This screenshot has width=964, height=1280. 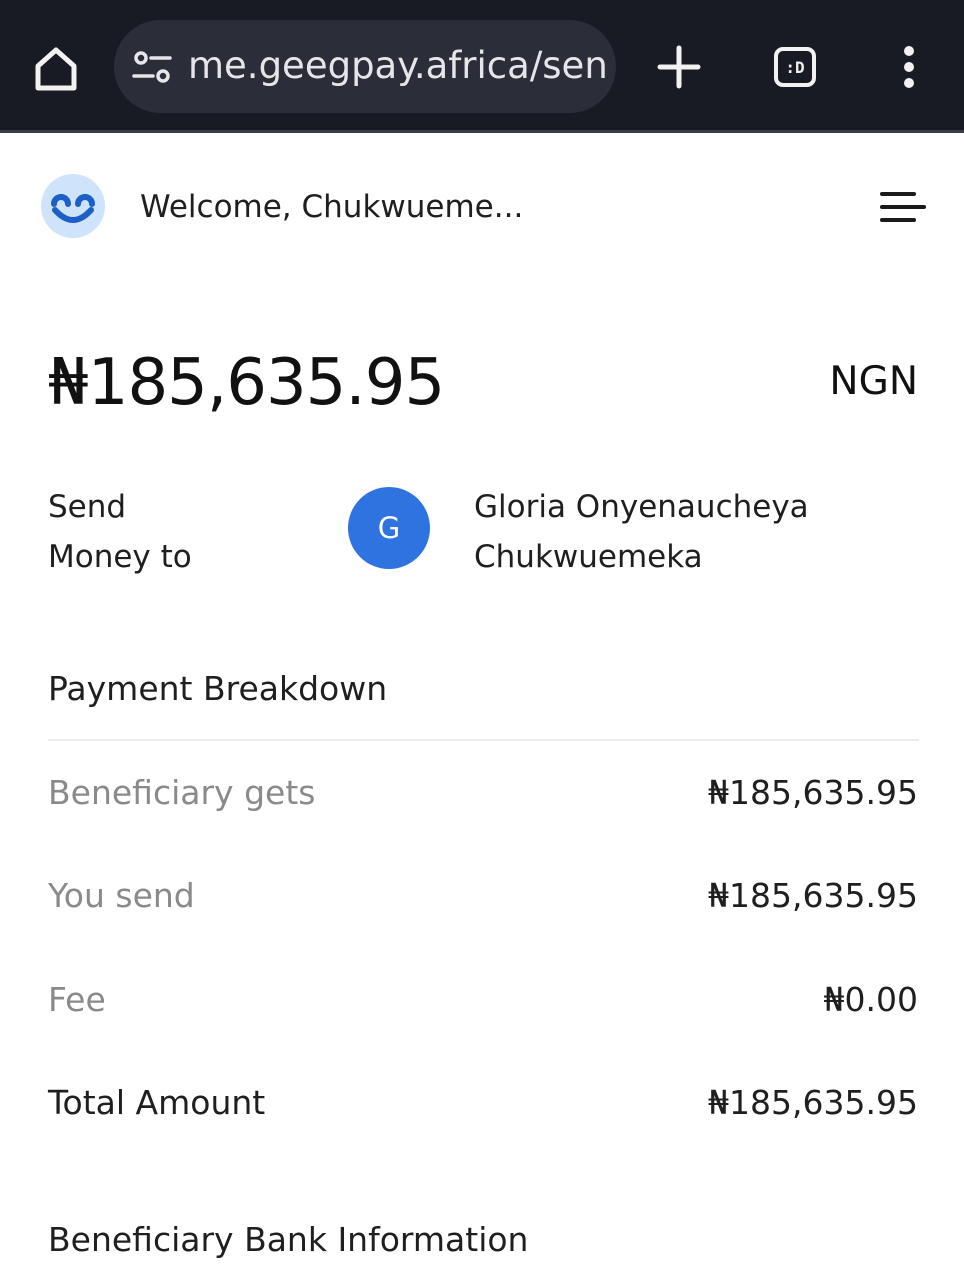 What do you see at coordinates (873, 381) in the screenshot?
I see `currency-code: NGN` at bounding box center [873, 381].